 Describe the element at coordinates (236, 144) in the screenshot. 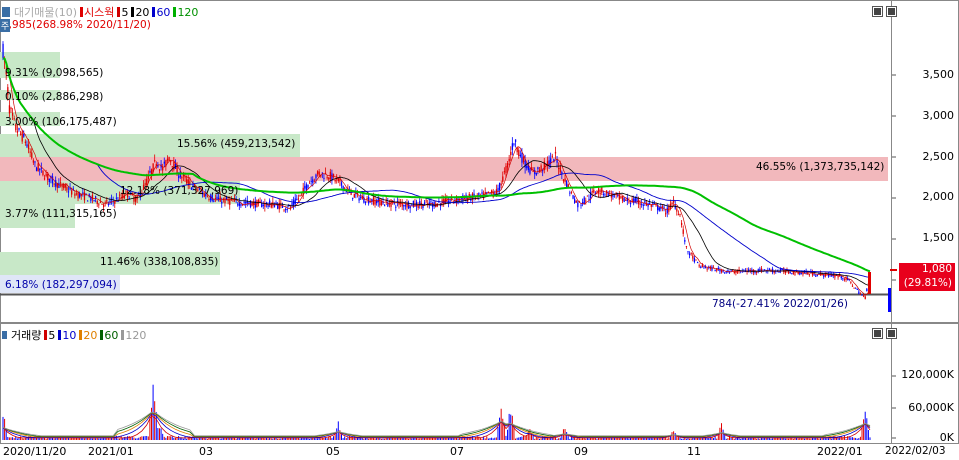

I see `zone-label: 15.56% (459,213,542)` at that location.